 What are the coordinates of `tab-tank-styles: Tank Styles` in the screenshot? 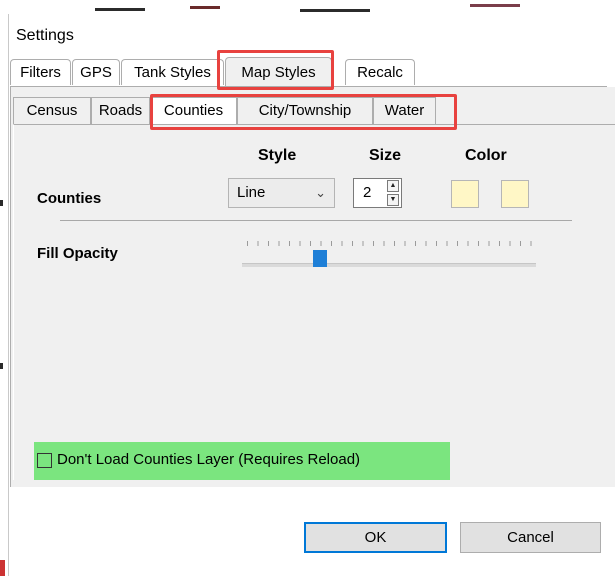 It's located at (172, 72).